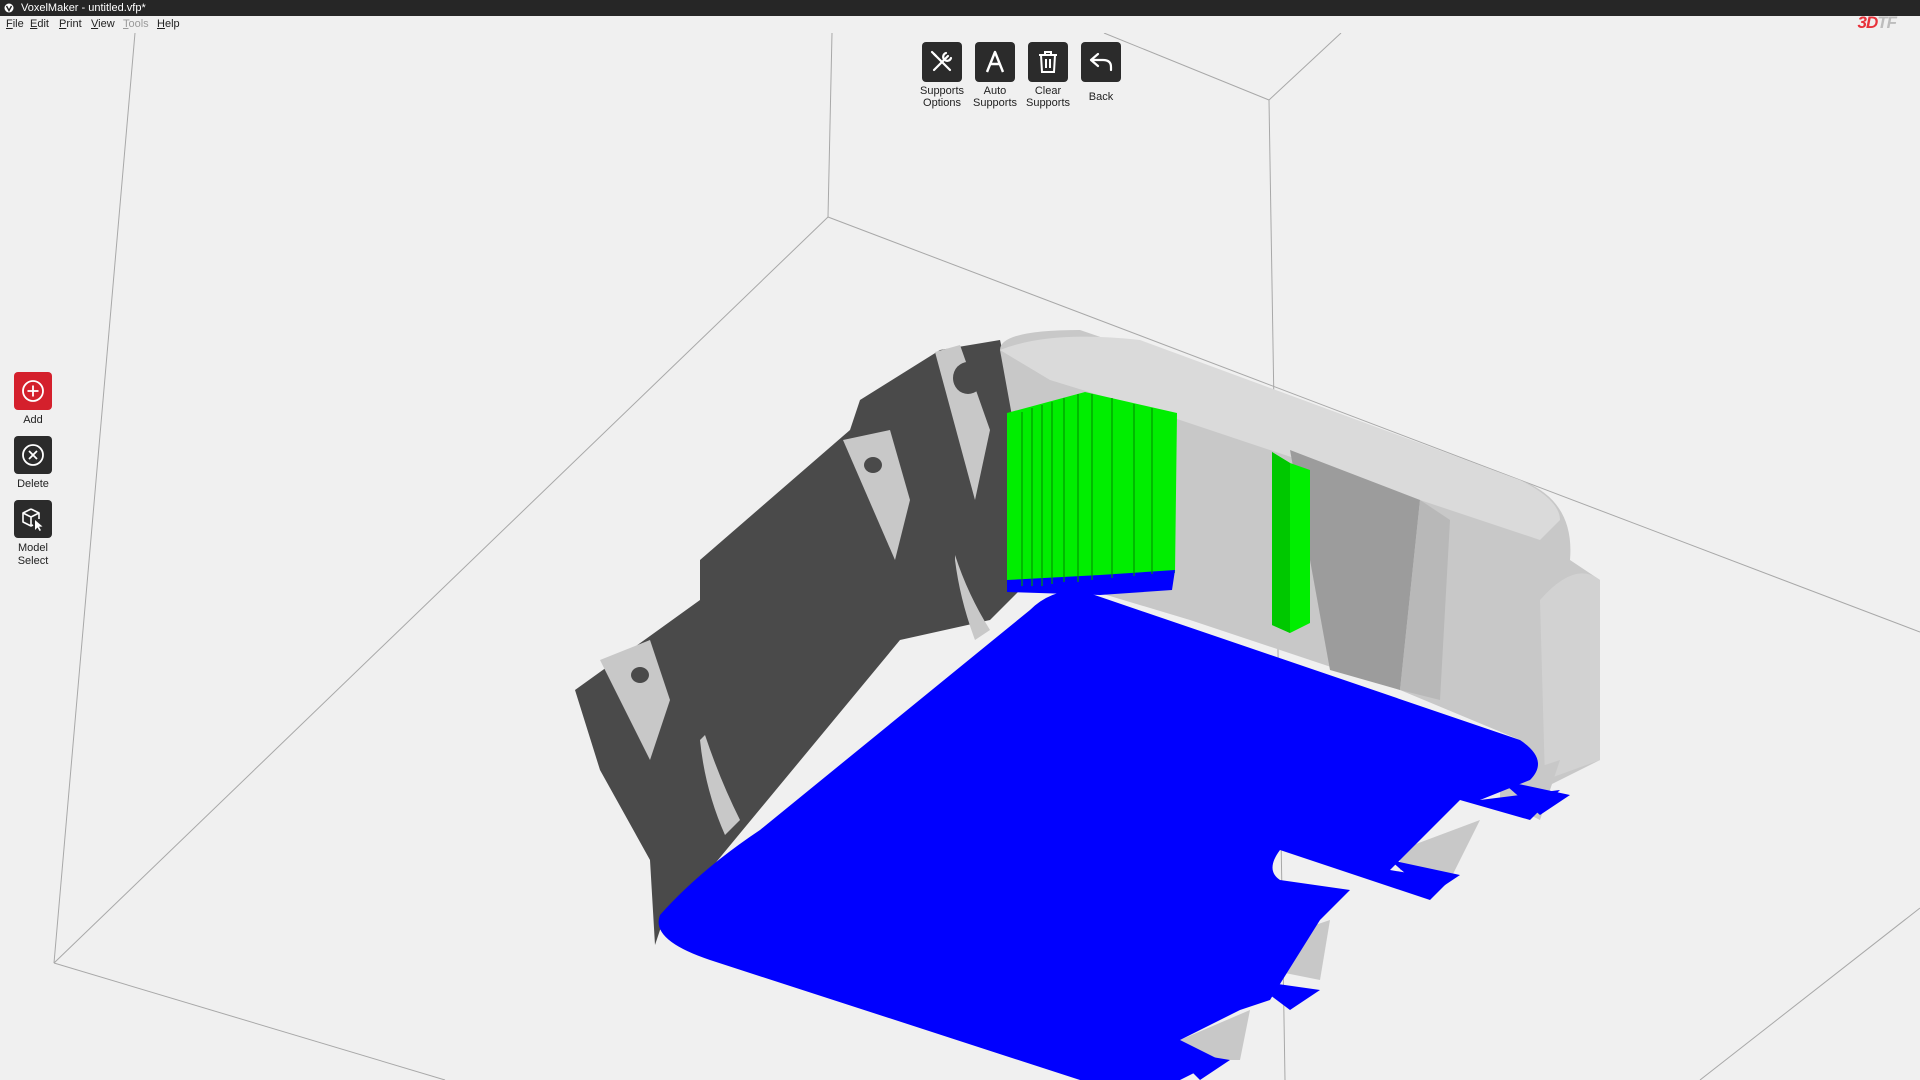  Describe the element at coordinates (168, 24) in the screenshot. I see `menu-help: Help` at that location.